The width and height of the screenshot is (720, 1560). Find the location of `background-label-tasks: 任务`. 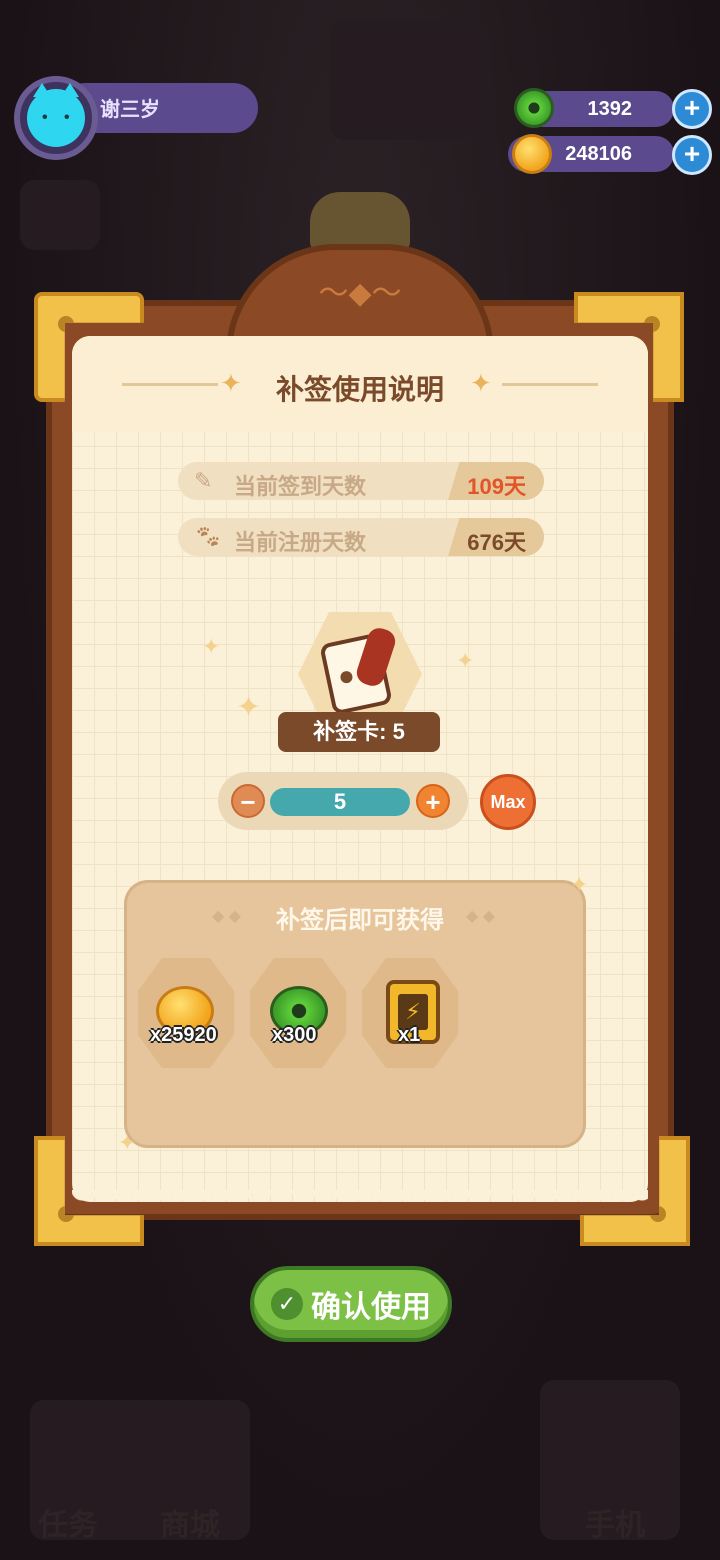

background-label-tasks: 任务 is located at coordinates (68, 1525).